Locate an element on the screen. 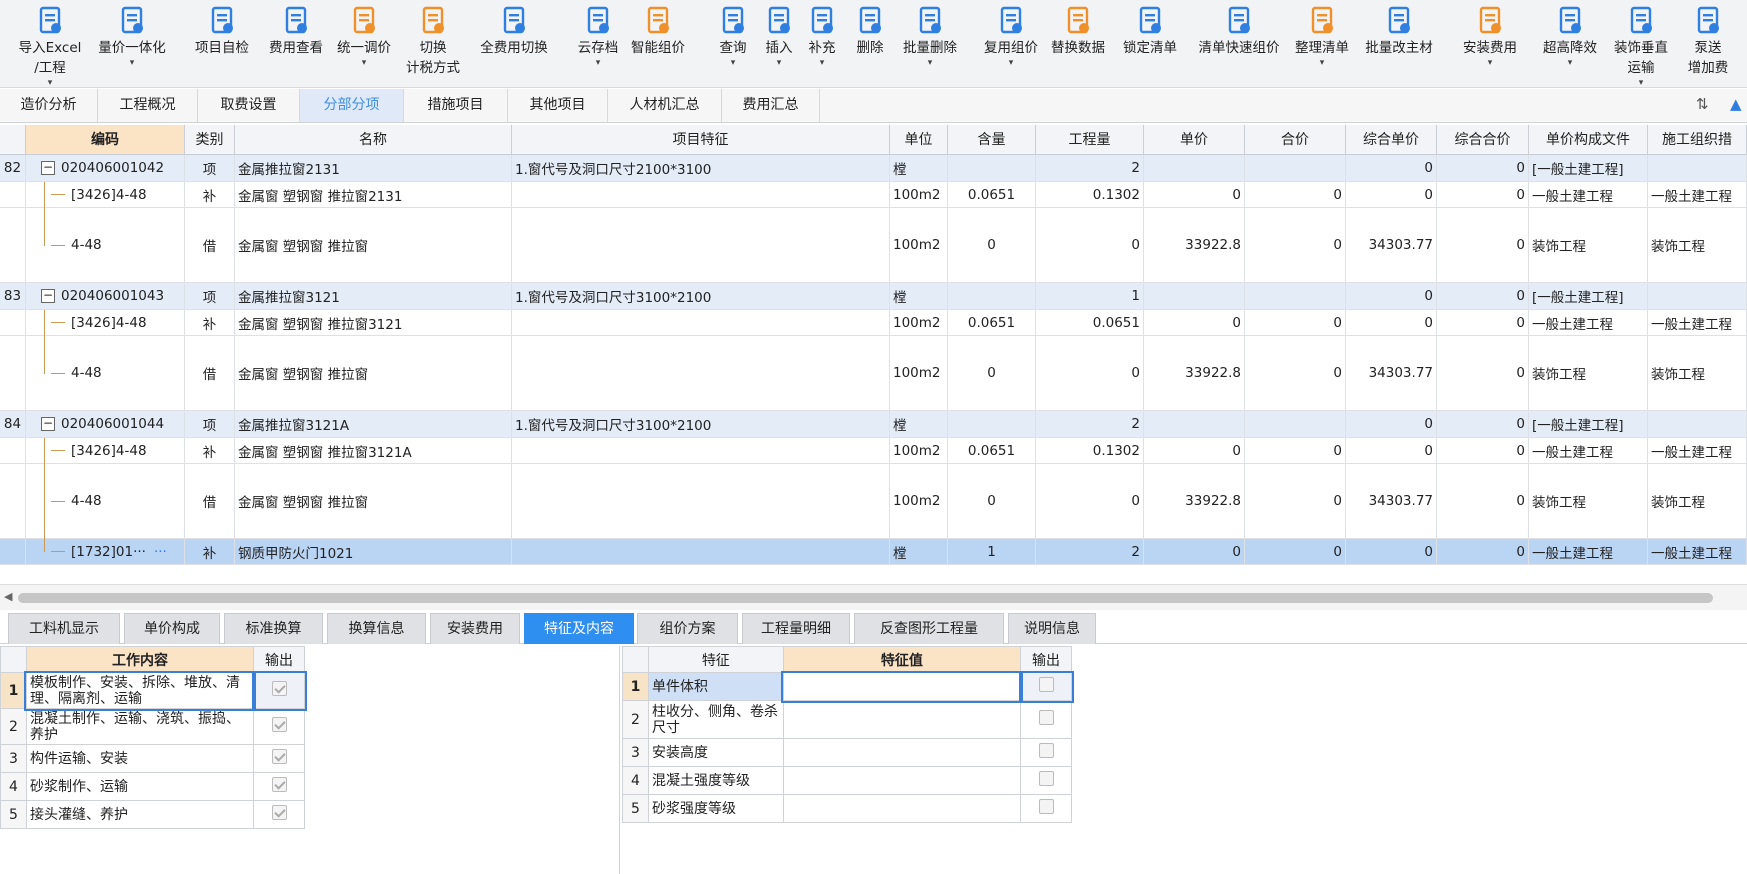 This screenshot has width=1747, height=874. column-header-11: 综合合价 is located at coordinates (1483, 140).